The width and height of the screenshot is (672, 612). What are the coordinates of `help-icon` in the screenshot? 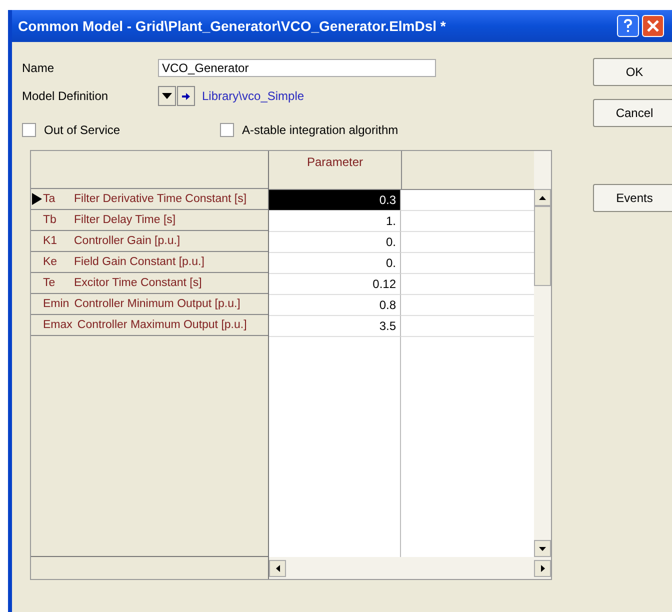 It's located at (628, 26).